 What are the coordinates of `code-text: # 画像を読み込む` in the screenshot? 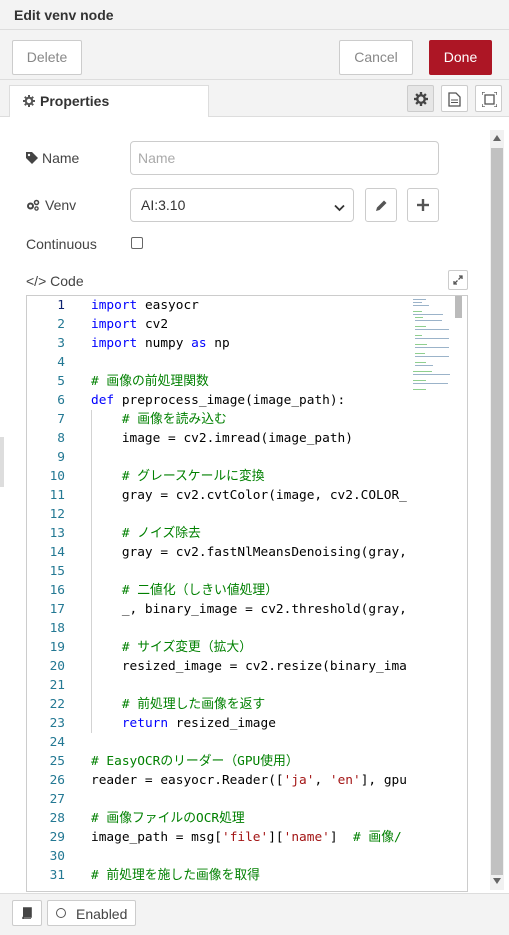 It's located at (174, 419).